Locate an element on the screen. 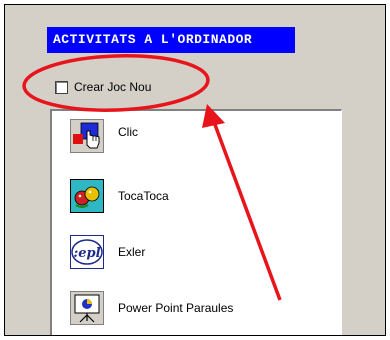  exler-icon: :epl is located at coordinates (87, 252).